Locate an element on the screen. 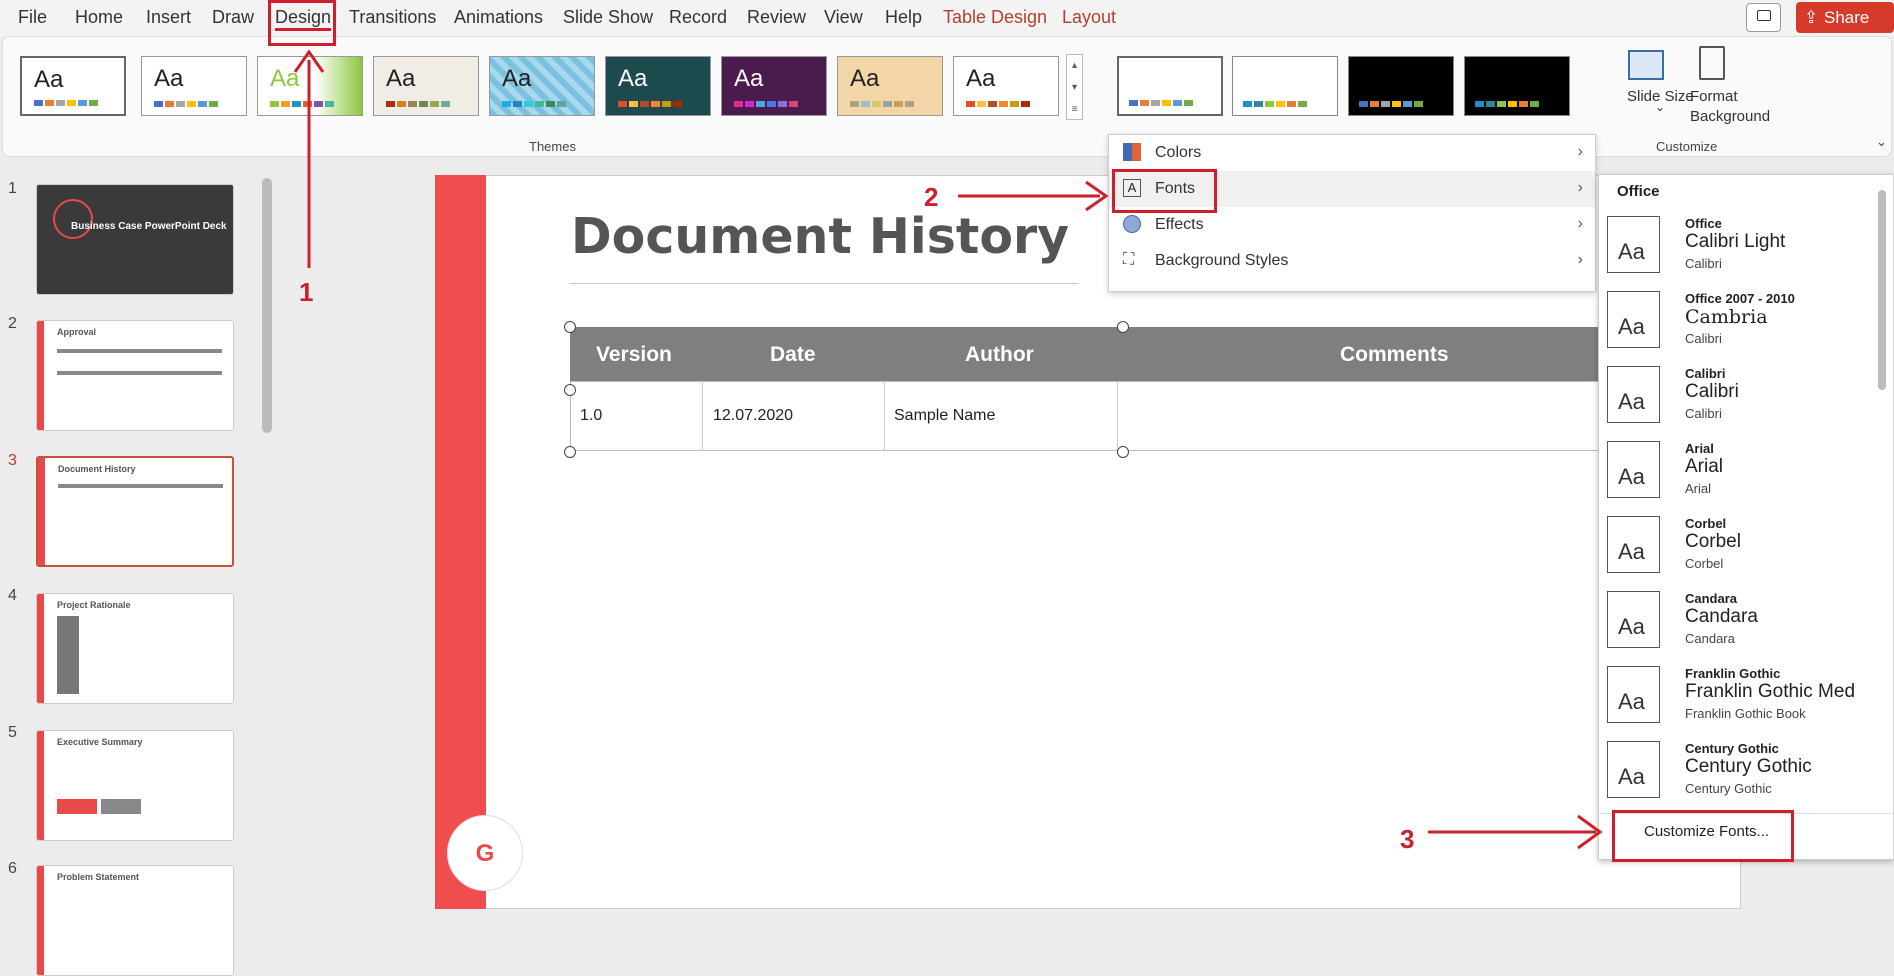  callout-3: 3 is located at coordinates (1407, 839).